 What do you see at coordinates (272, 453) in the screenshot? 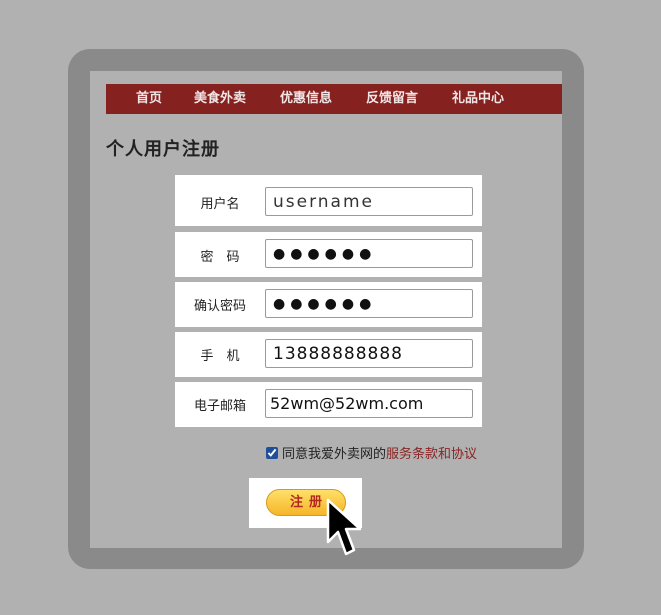
I see `checked-checkbox-icon` at bounding box center [272, 453].